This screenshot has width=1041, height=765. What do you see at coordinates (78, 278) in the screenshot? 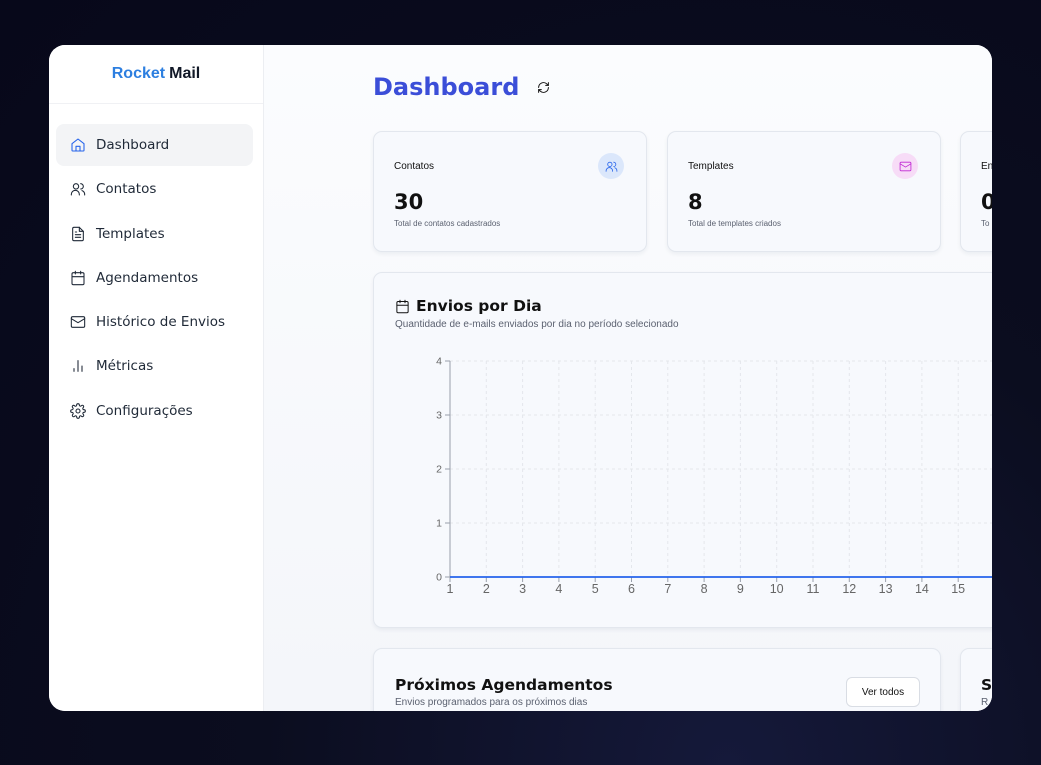
I see `calendar-icon` at bounding box center [78, 278].